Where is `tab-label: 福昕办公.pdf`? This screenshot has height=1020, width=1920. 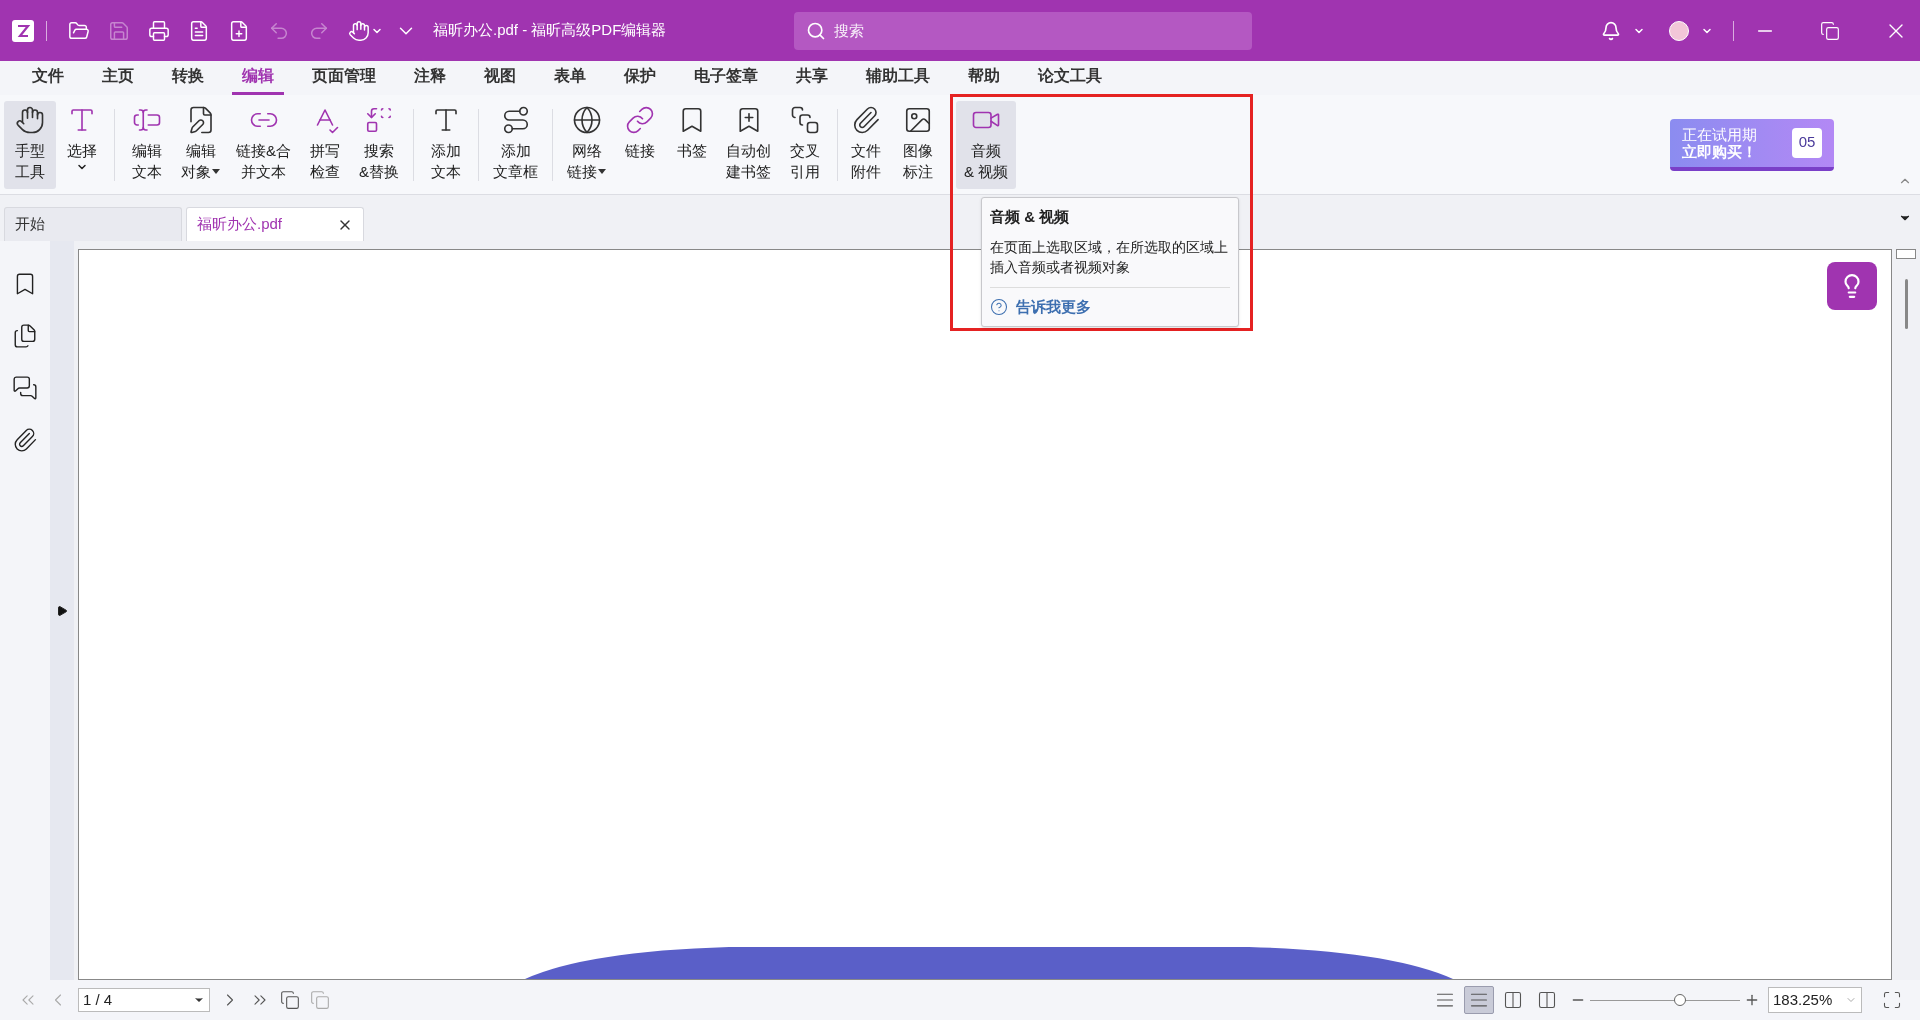 tab-label: 福昕办公.pdf is located at coordinates (240, 224).